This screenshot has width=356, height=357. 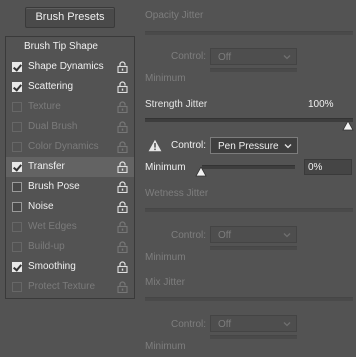 What do you see at coordinates (54, 186) in the screenshot?
I see `list-item-label: Brush Pose` at bounding box center [54, 186].